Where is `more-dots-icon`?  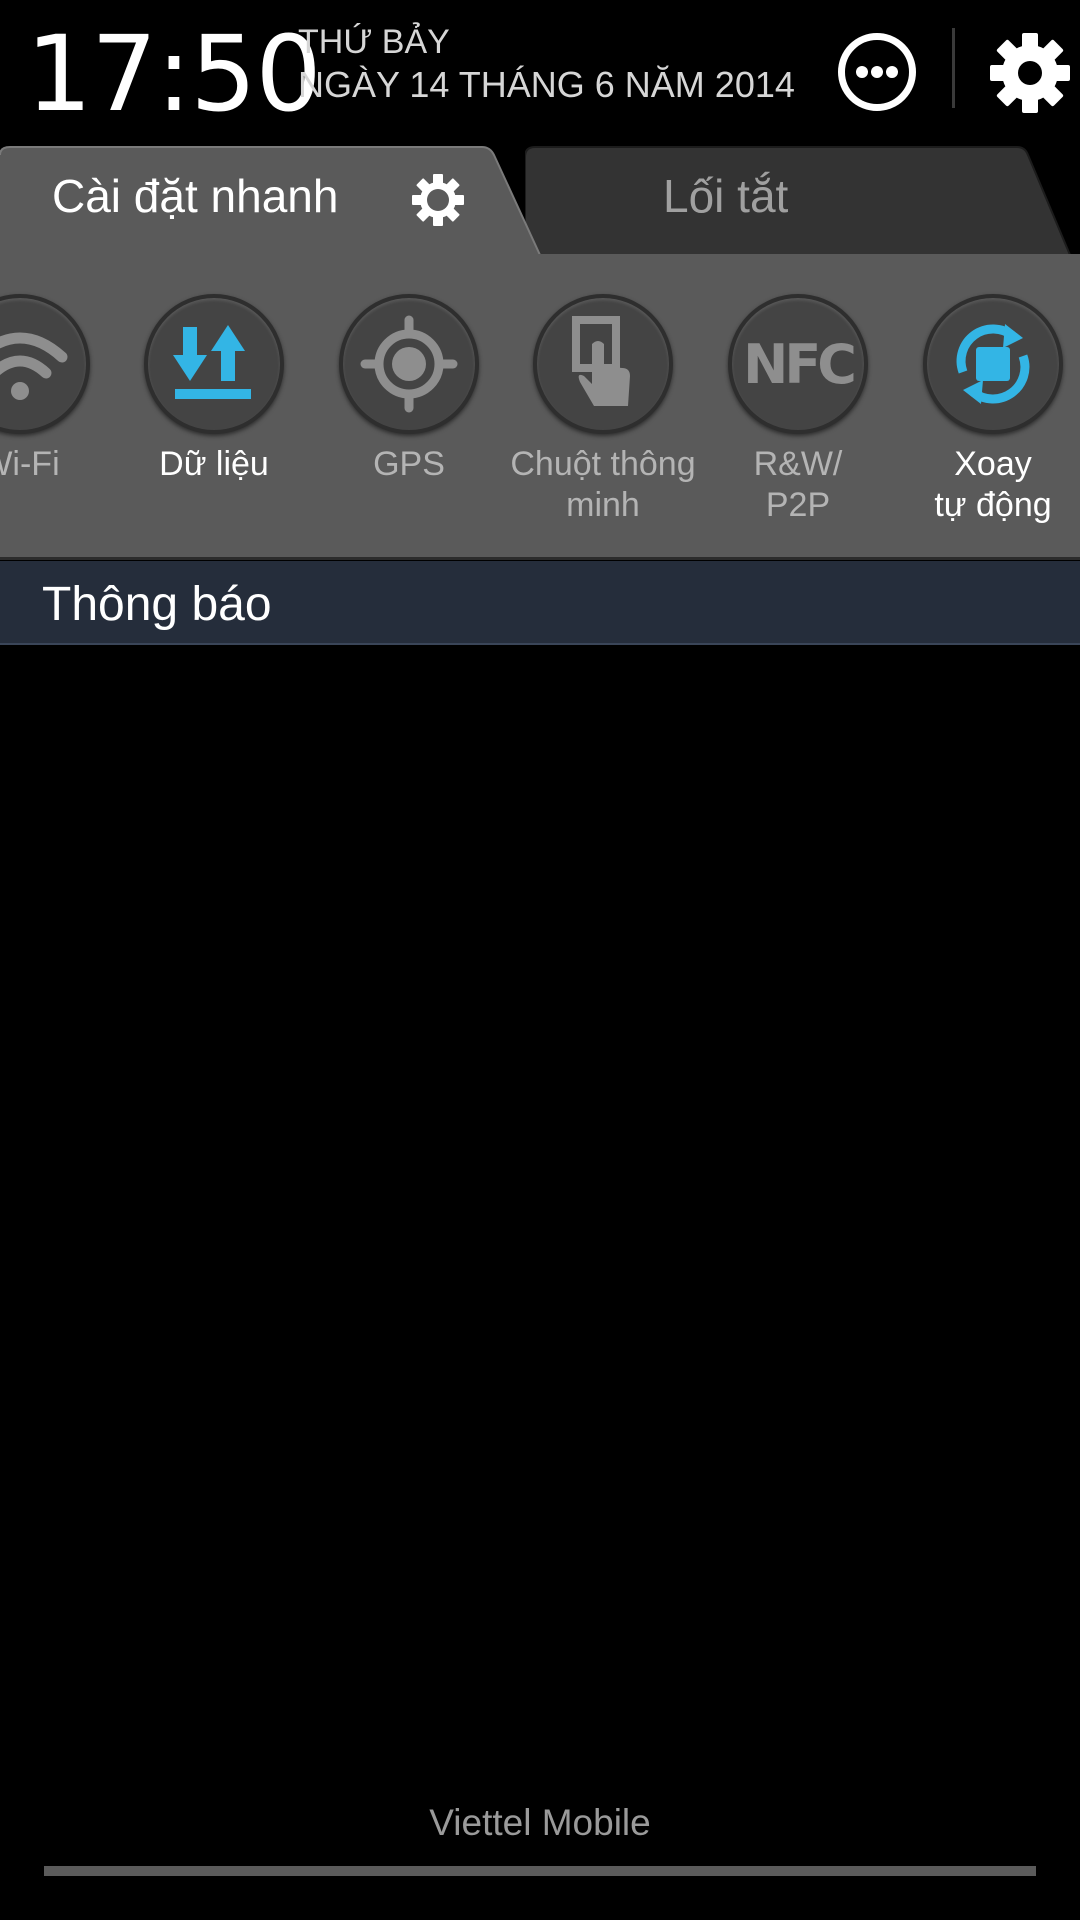
more-dots-icon is located at coordinates (877, 72).